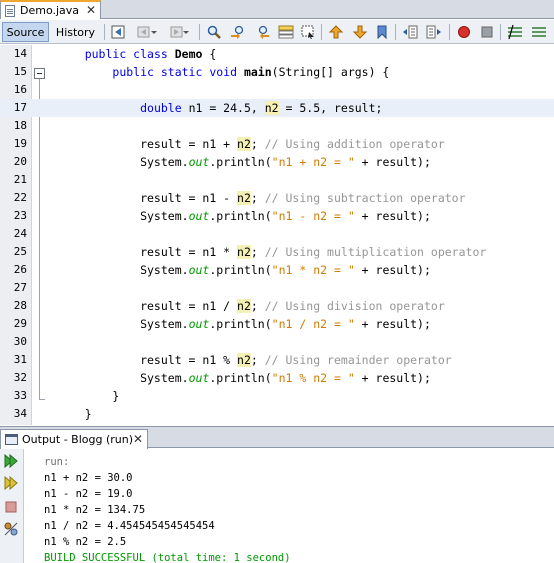 The height and width of the screenshot is (563, 554). Describe the element at coordinates (20, 179) in the screenshot. I see `line-number: 21` at that location.